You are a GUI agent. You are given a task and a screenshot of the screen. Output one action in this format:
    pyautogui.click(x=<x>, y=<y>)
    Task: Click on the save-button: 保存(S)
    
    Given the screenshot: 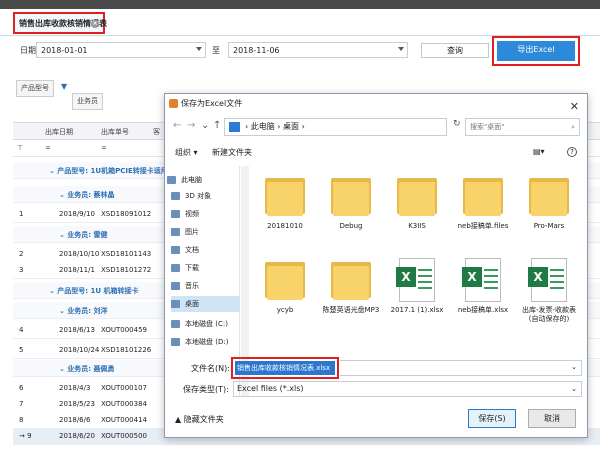 What is the action you would take?
    pyautogui.click(x=492, y=418)
    